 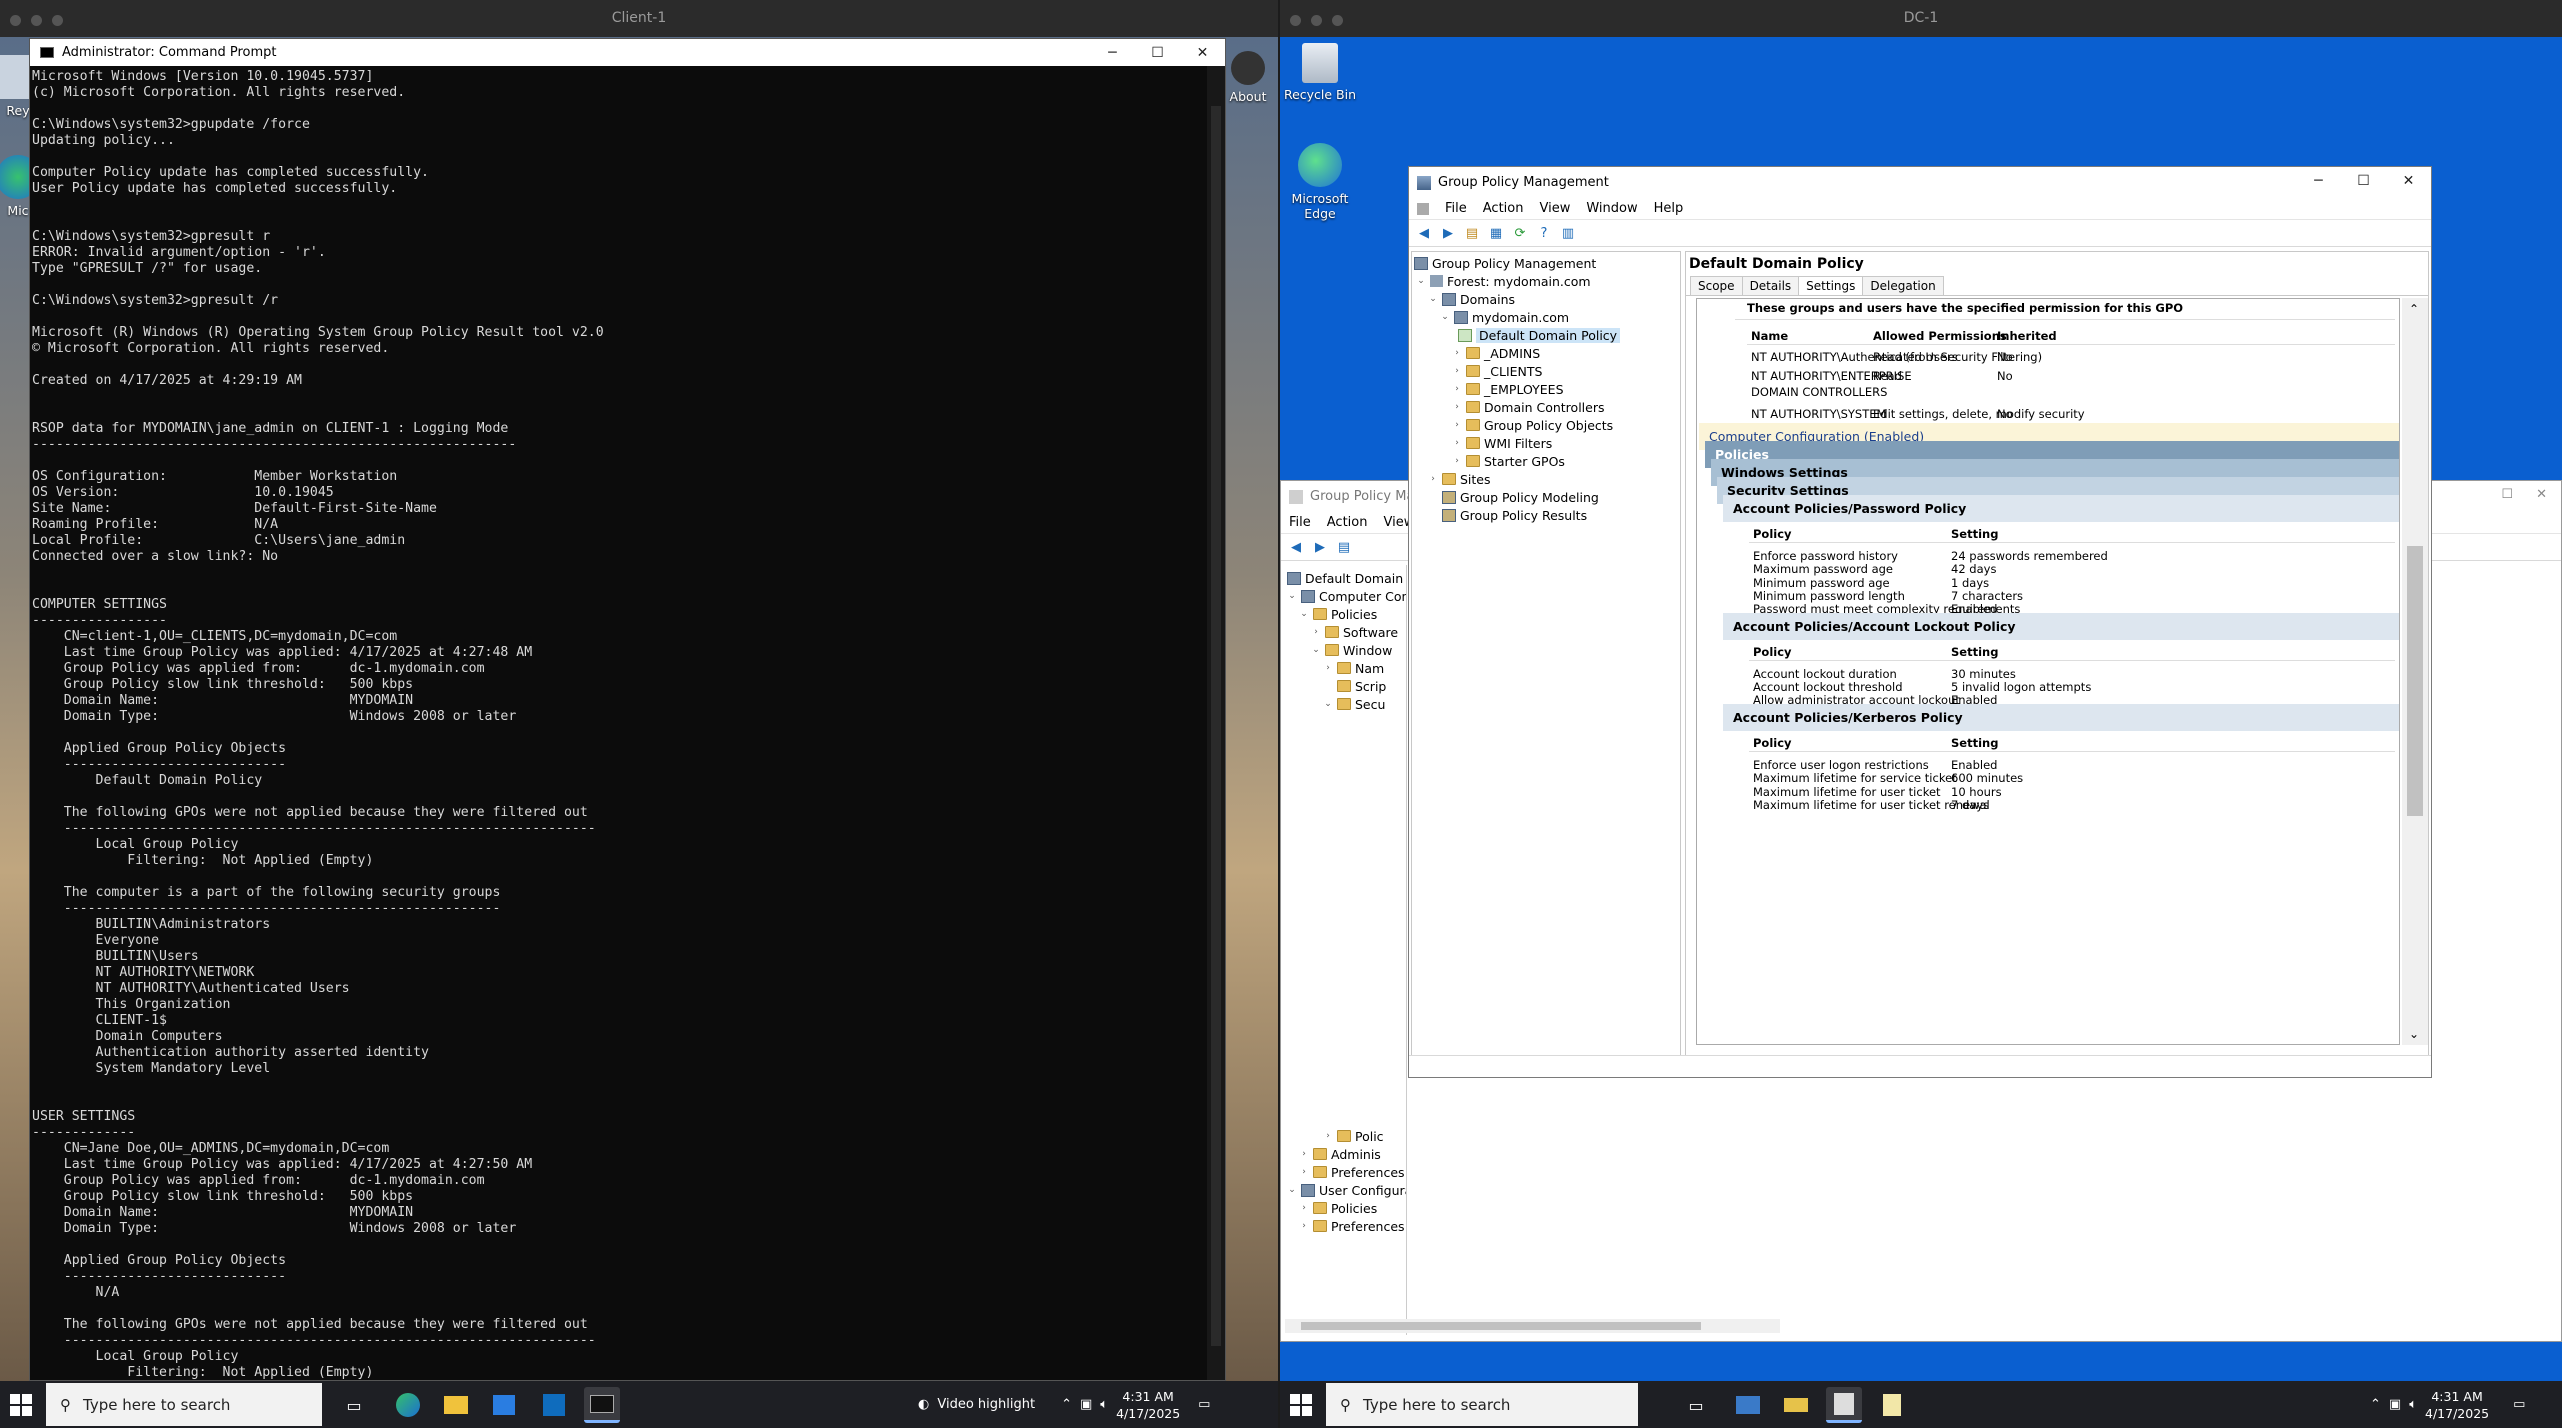 What do you see at coordinates (1216, 723) in the screenshot?
I see `cmd-scrollbar` at bounding box center [1216, 723].